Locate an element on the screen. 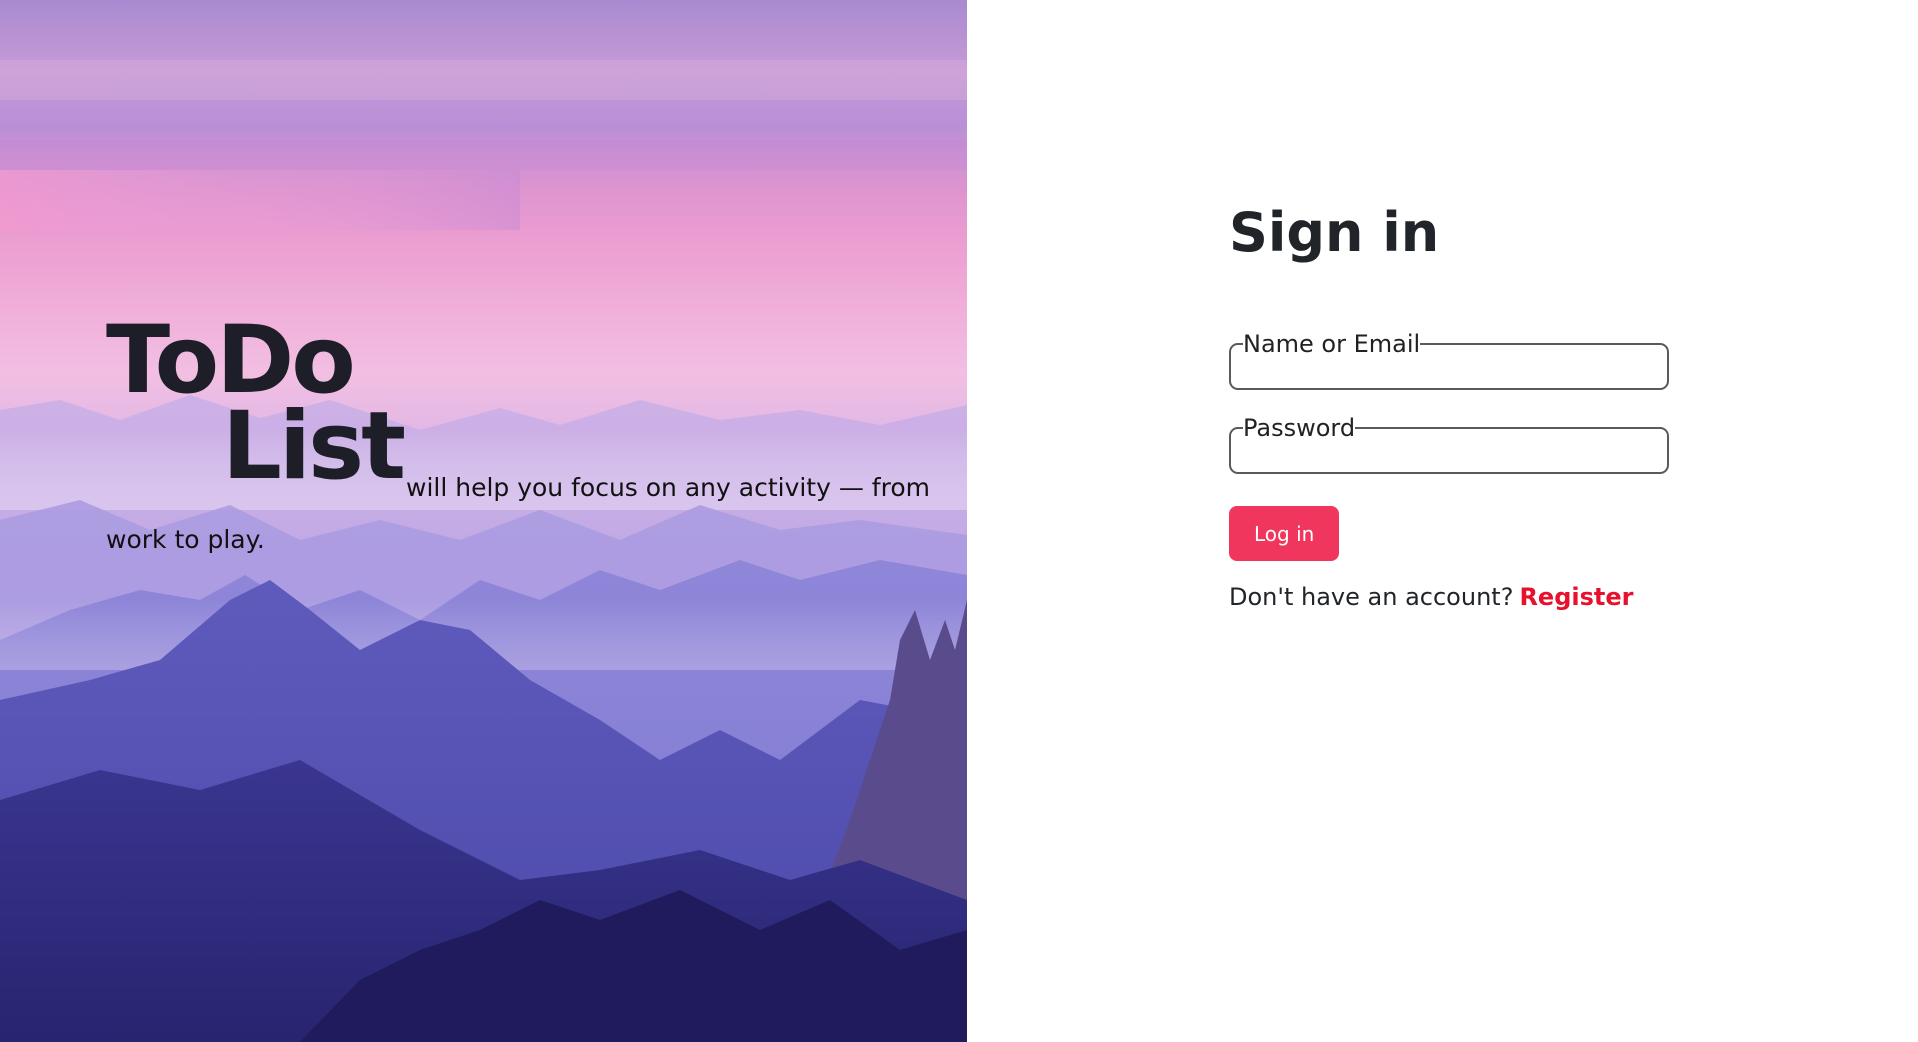  password-field: Password is located at coordinates (1449, 447).